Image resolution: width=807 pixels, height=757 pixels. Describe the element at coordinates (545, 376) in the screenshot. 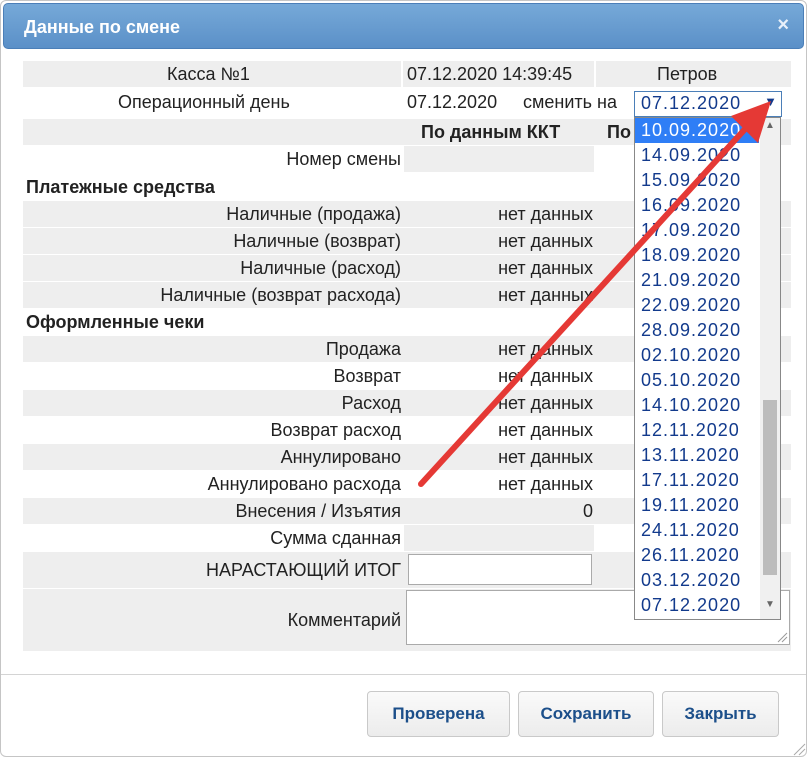

I see `return-kkt: нет данных` at that location.